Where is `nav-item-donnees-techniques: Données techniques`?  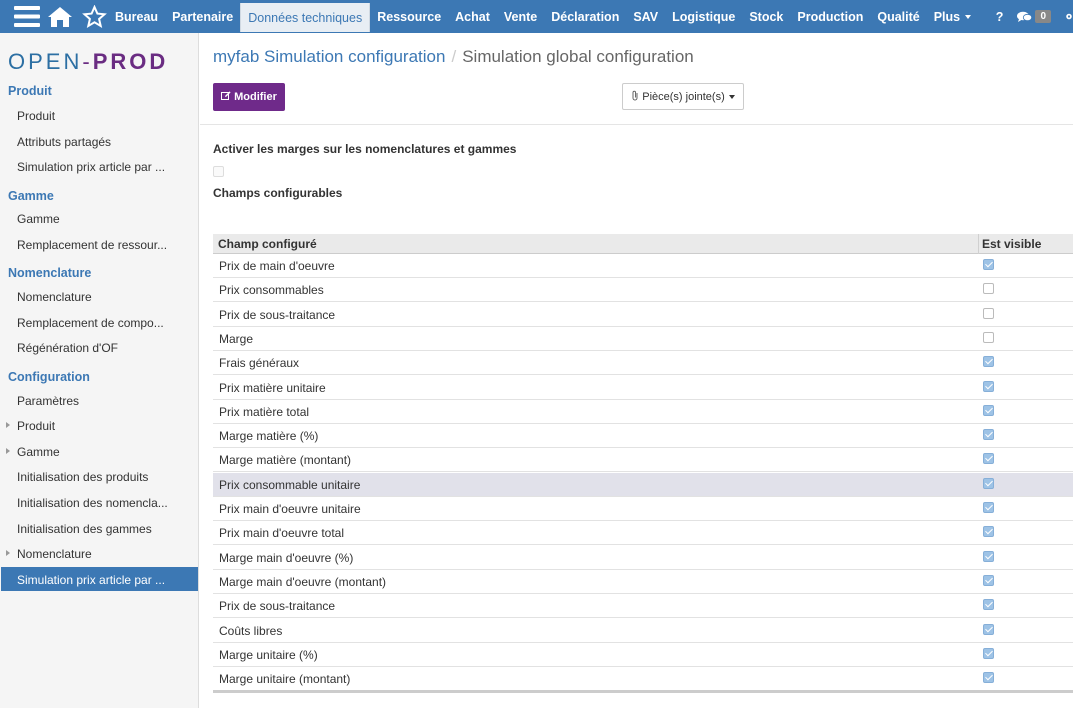
nav-item-donnees-techniques: Données techniques is located at coordinates (305, 17).